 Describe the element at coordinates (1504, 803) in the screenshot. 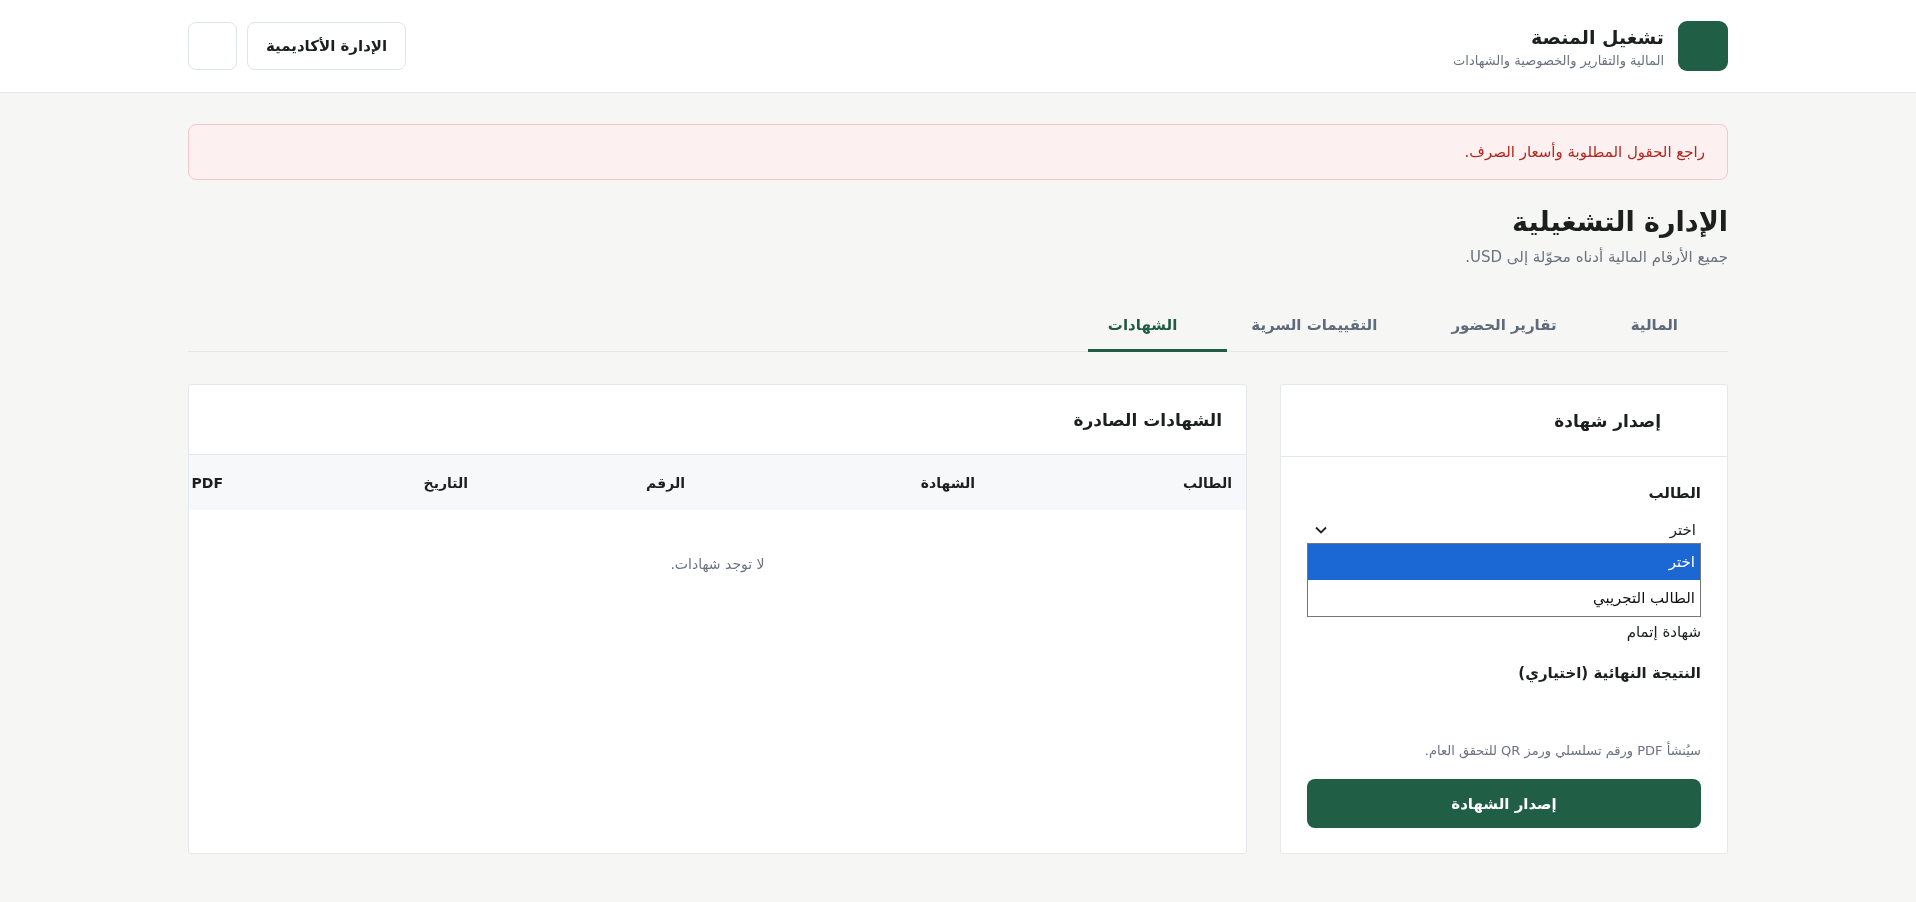

I see `issue-certificate-button: إصدار الشهادة` at that location.